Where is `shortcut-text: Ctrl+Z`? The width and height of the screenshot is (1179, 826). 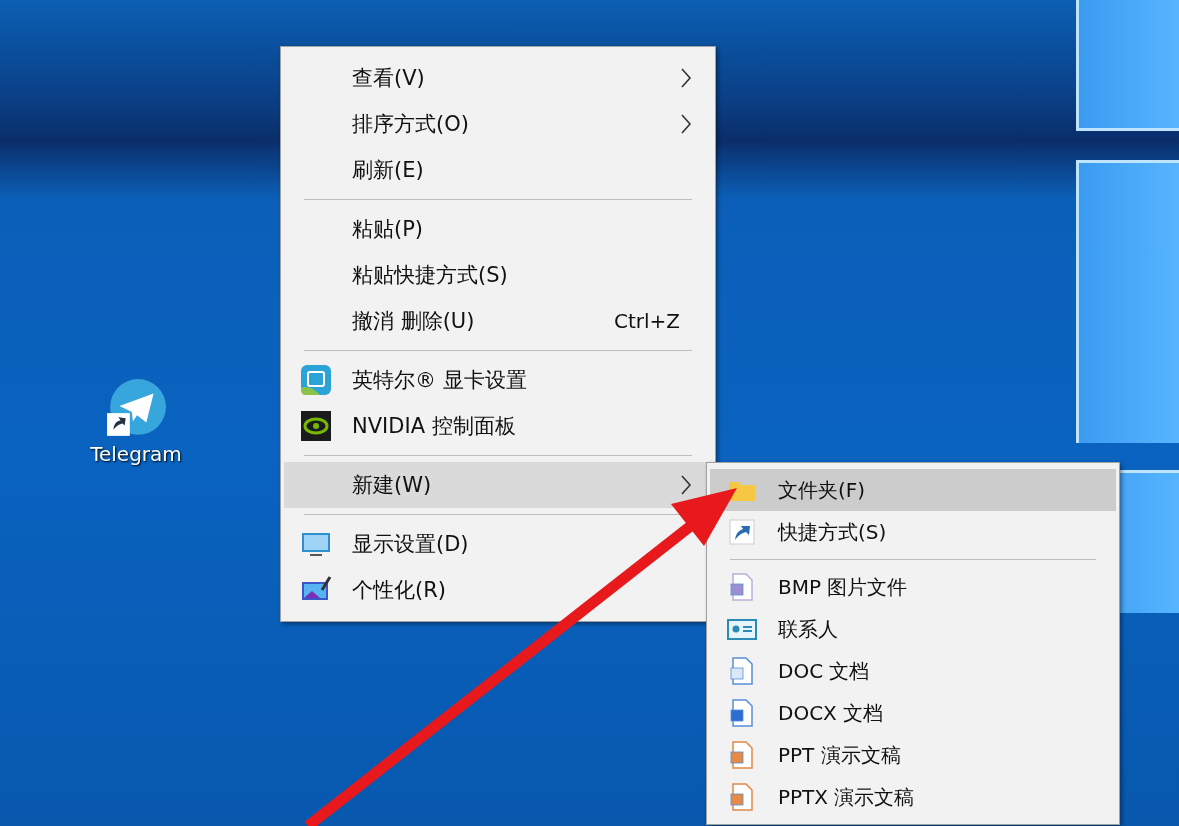 shortcut-text: Ctrl+Z is located at coordinates (646, 321).